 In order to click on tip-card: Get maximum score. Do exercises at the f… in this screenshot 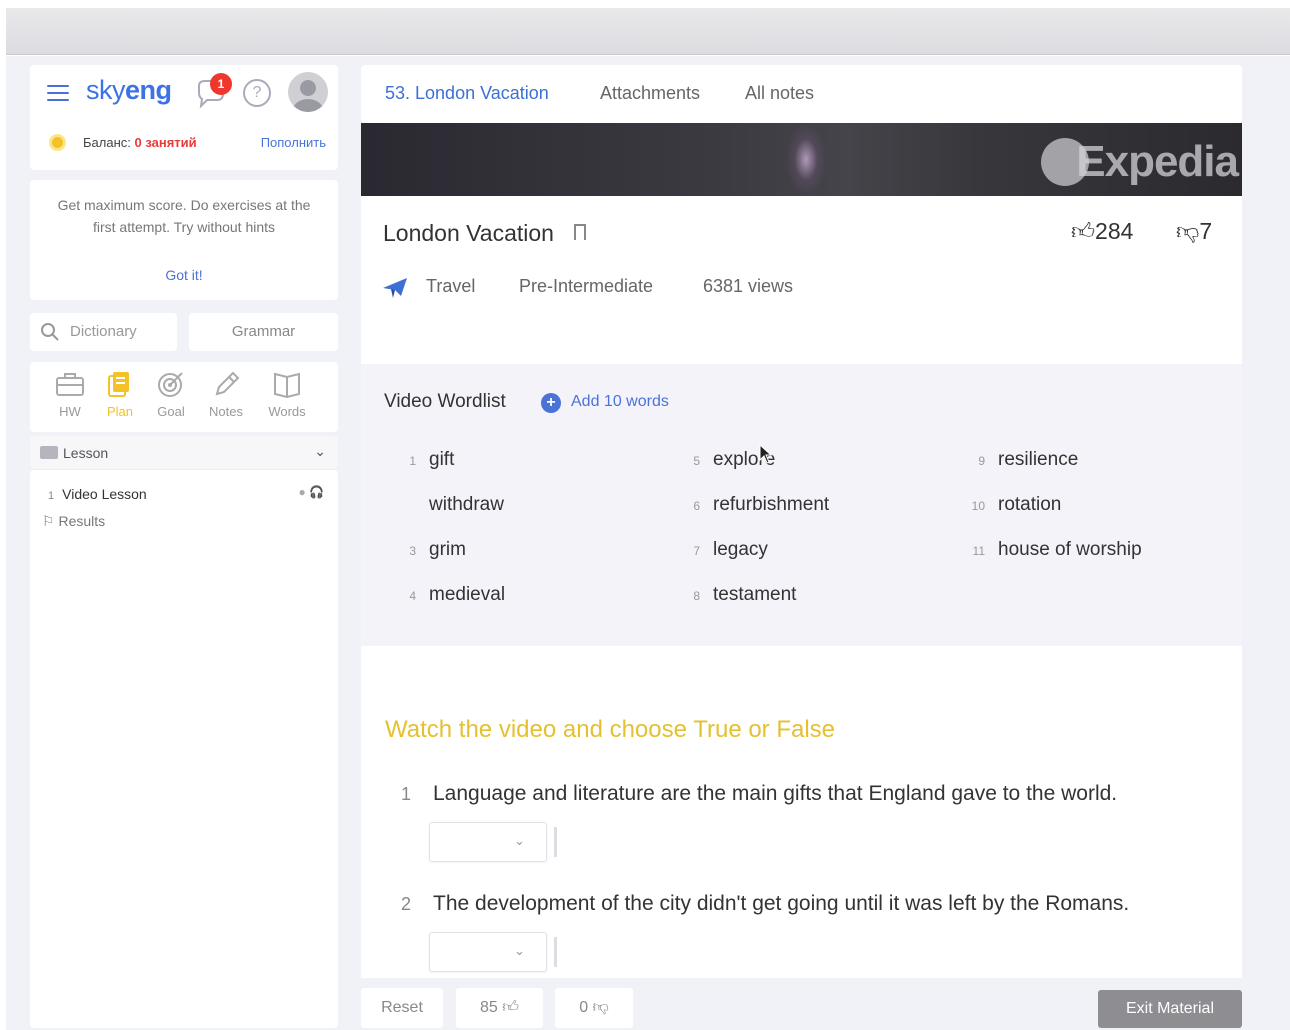, I will do `click(184, 240)`.